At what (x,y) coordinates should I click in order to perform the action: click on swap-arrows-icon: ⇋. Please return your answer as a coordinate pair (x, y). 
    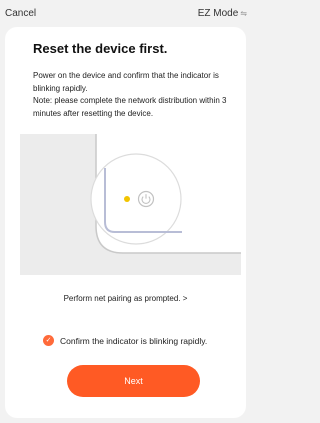
    Looking at the image, I should click on (243, 13).